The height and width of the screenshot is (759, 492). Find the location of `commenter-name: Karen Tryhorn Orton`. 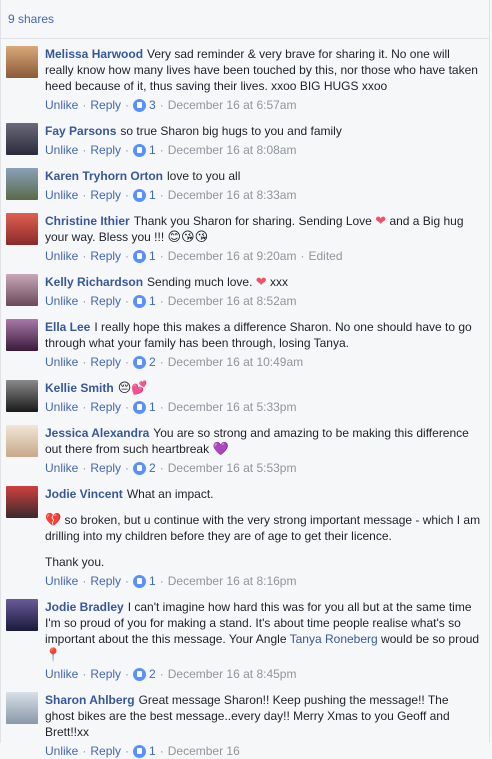

commenter-name: Karen Tryhorn Orton is located at coordinates (104, 176).